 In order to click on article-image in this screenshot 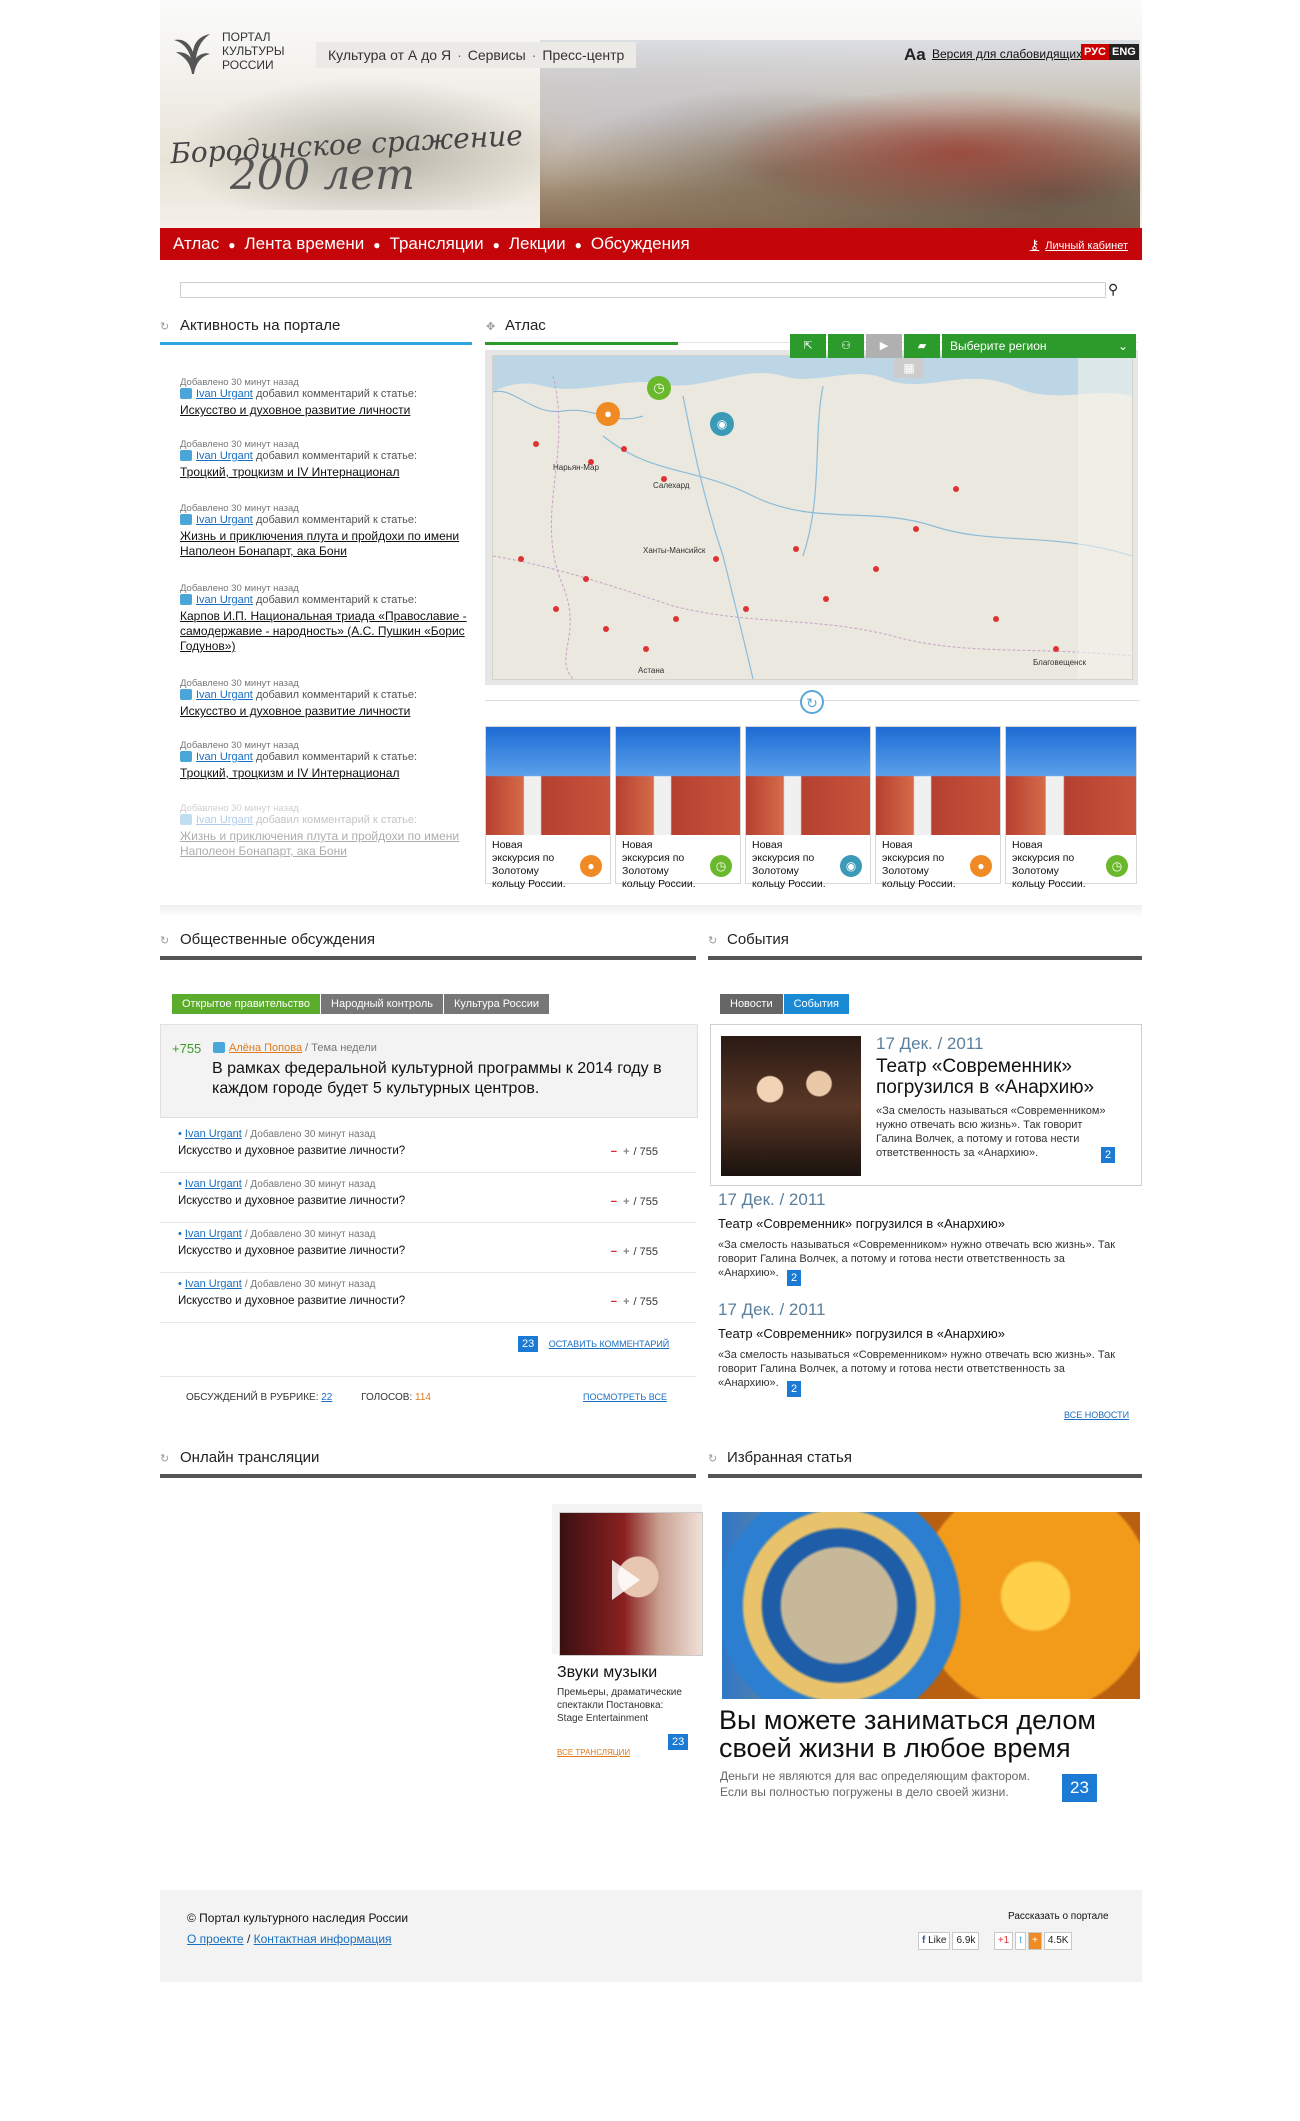, I will do `click(931, 1605)`.